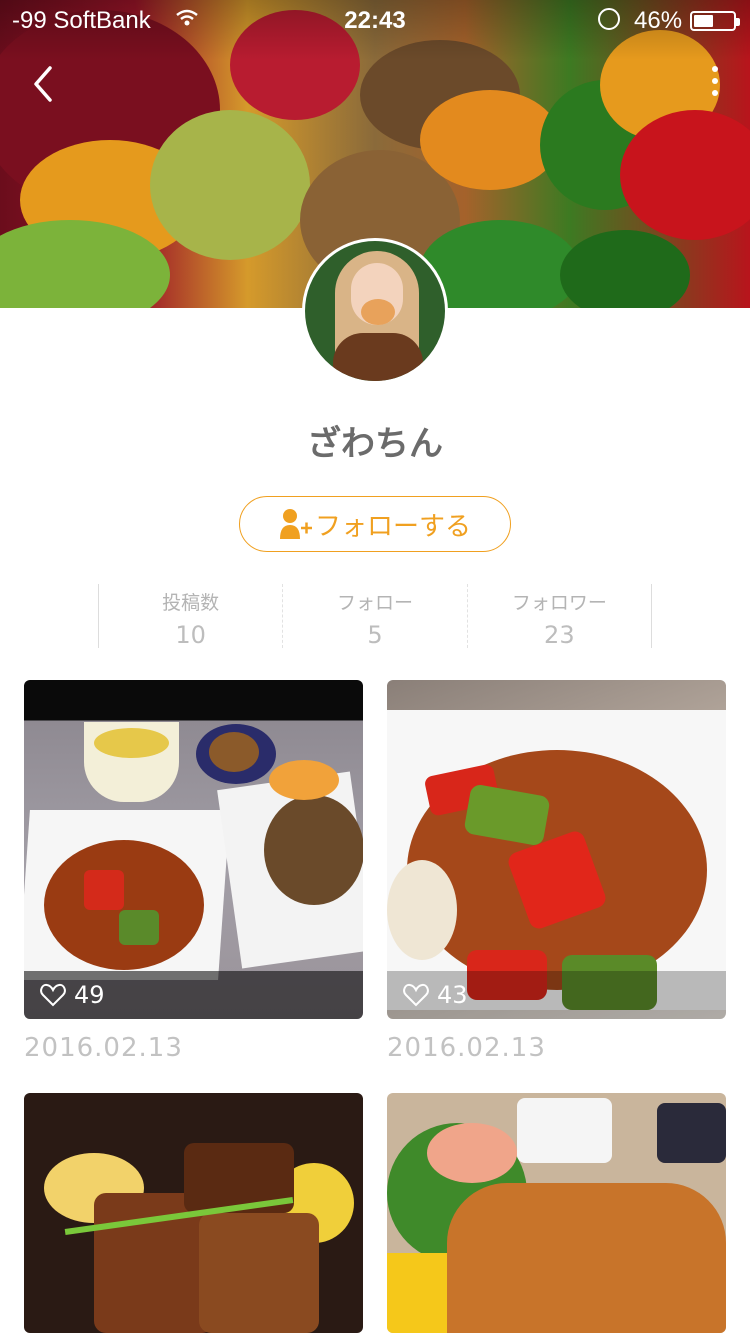 Image resolution: width=750 pixels, height=1334 pixels. Describe the element at coordinates (89, 995) in the screenshot. I see `like-count: 49` at that location.